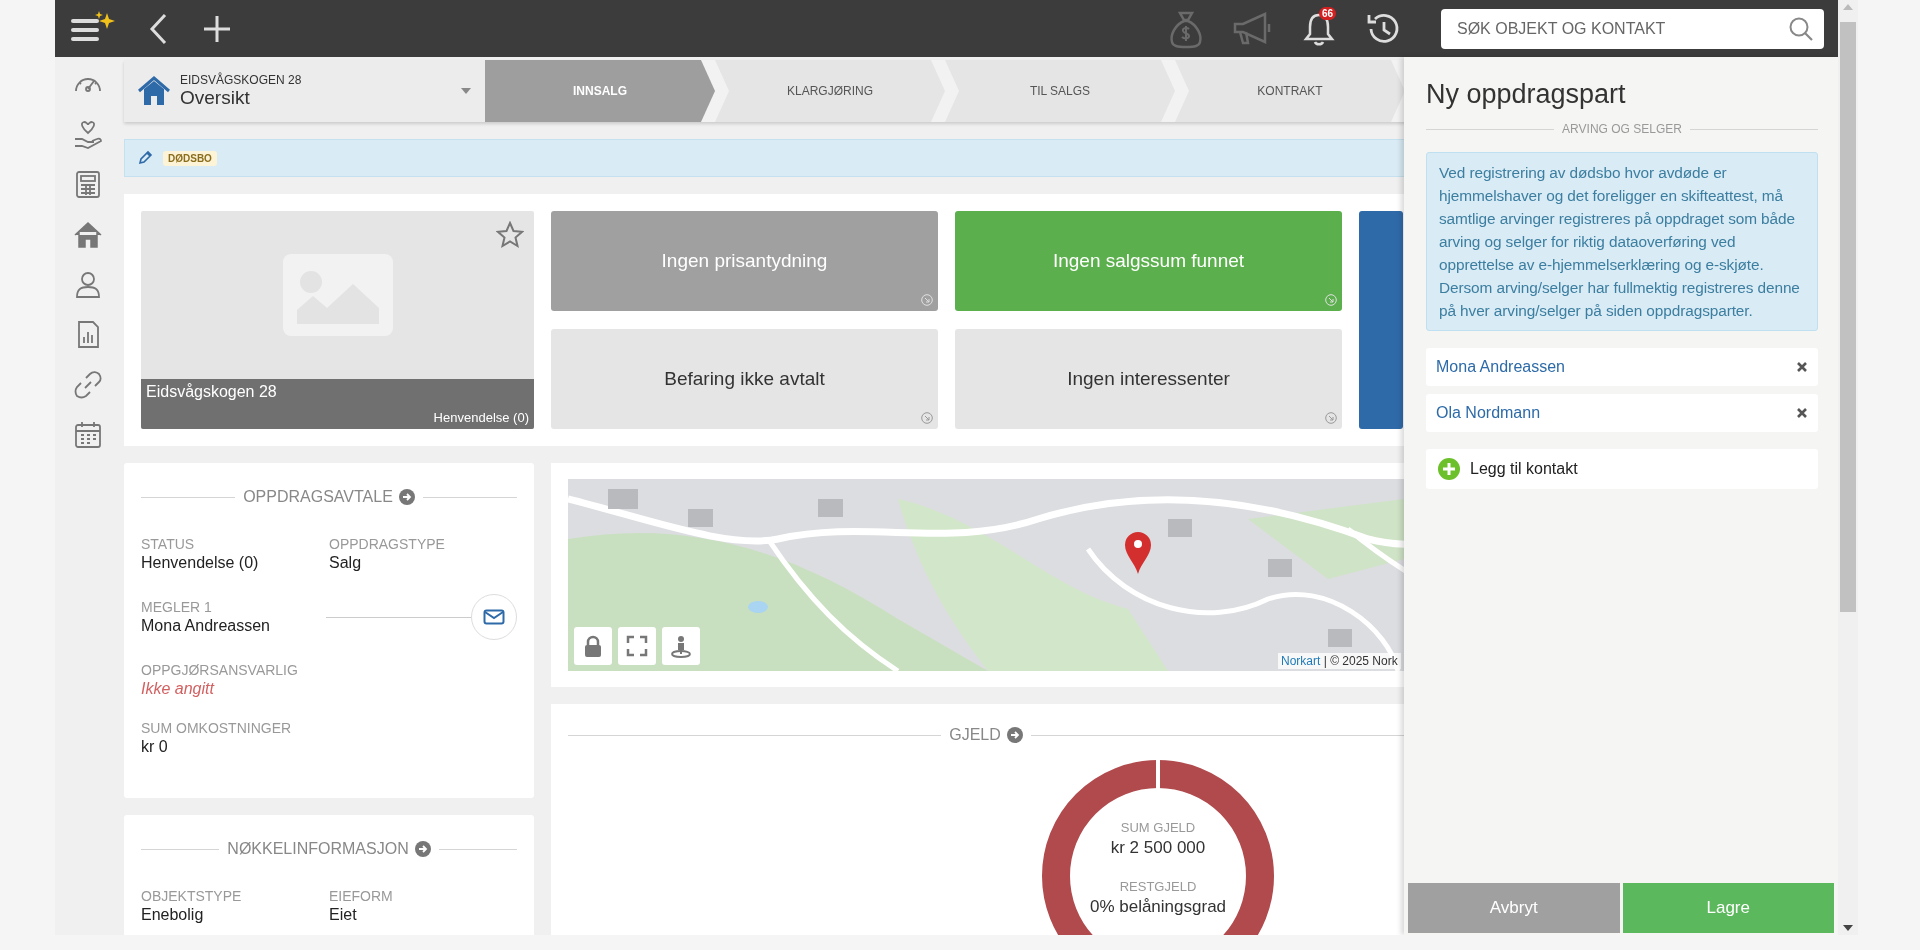 The width and height of the screenshot is (1920, 950). I want to click on field-label: OPPDRAGSTYPE, so click(387, 544).